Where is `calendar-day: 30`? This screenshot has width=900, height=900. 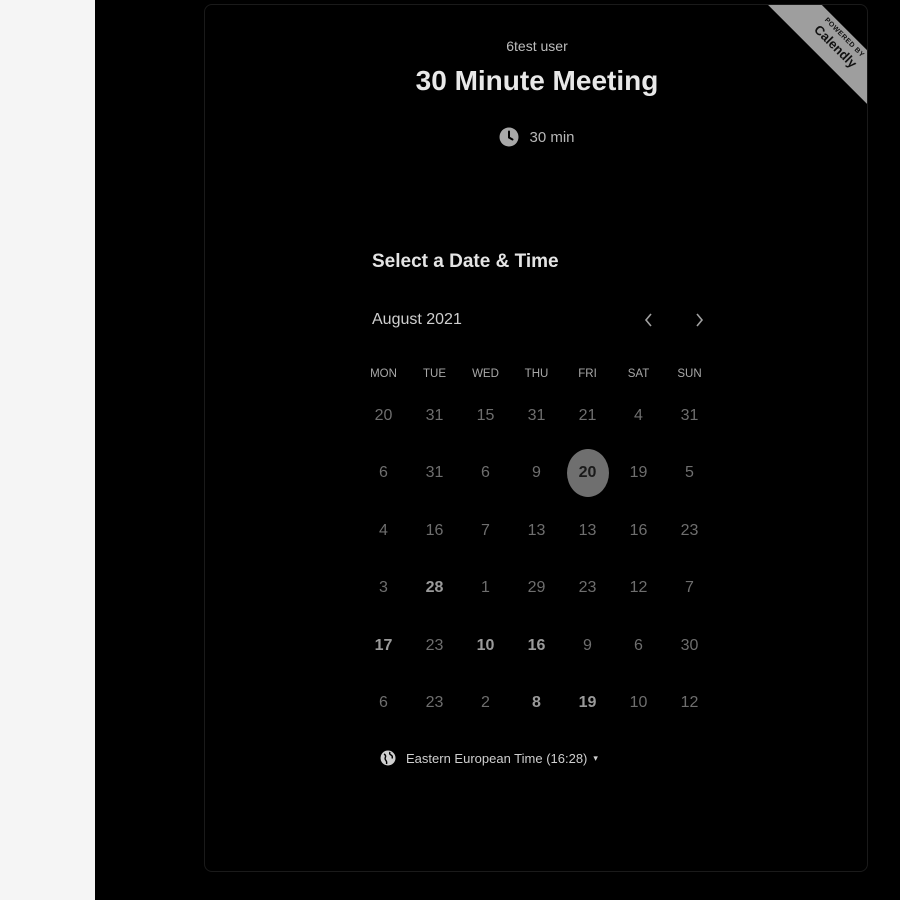 calendar-day: 30 is located at coordinates (689, 646).